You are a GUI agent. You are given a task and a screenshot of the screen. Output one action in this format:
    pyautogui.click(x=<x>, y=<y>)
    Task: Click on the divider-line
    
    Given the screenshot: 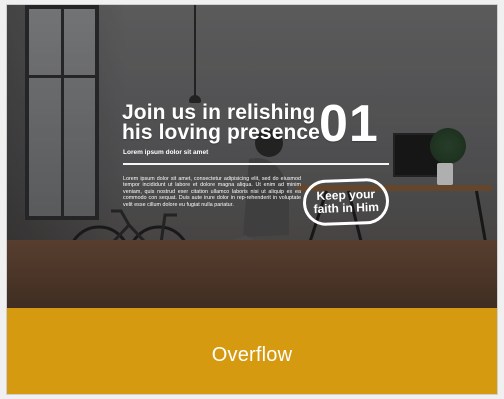 What is the action you would take?
    pyautogui.click(x=256, y=164)
    